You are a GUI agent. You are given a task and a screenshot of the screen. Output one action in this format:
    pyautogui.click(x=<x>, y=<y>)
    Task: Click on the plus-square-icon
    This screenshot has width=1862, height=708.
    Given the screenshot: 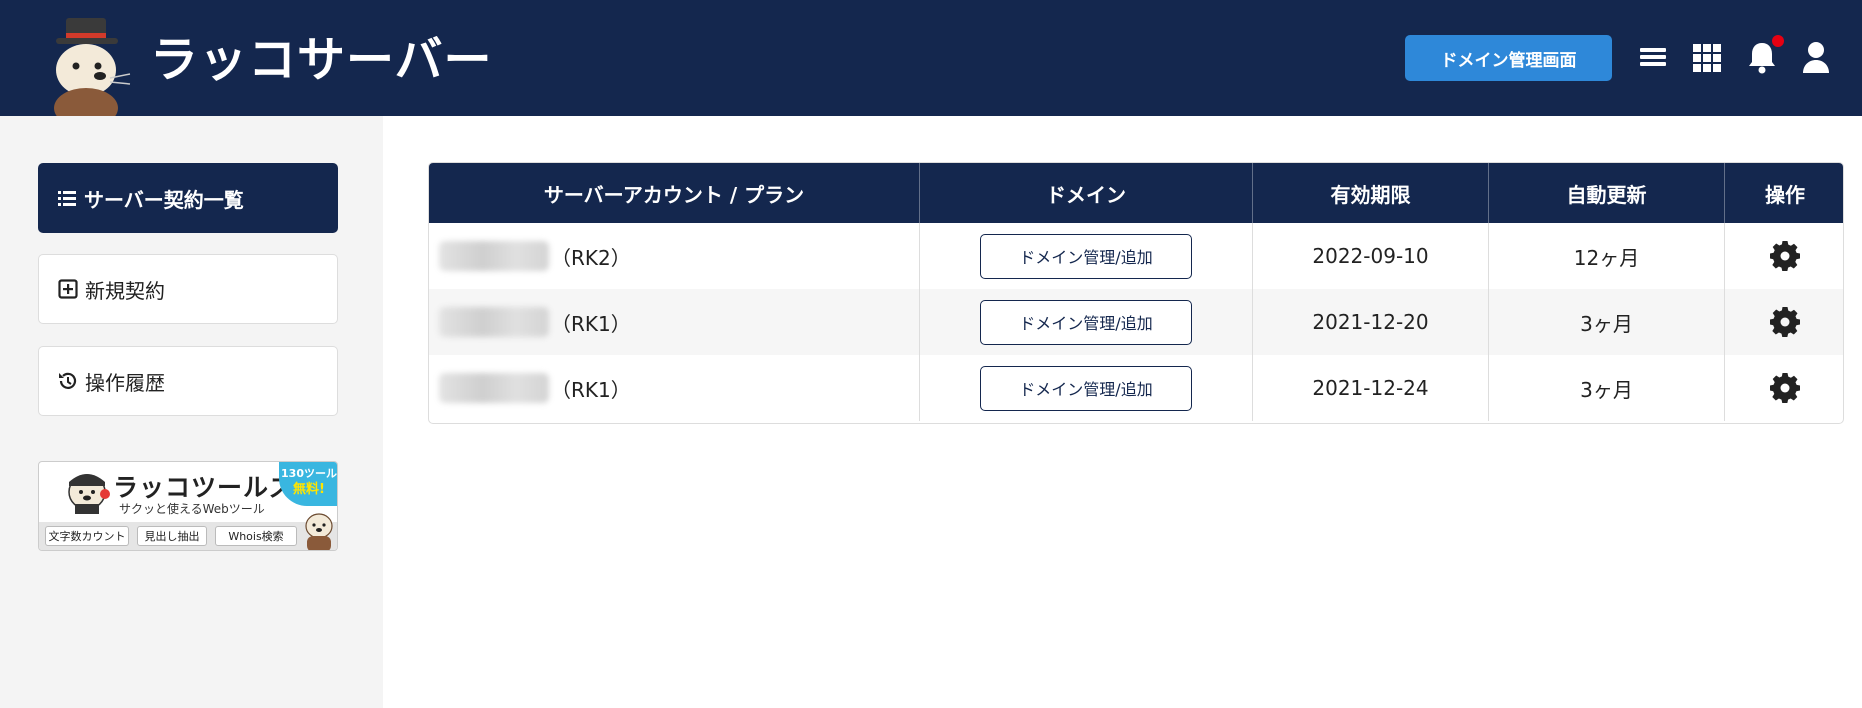 What is the action you would take?
    pyautogui.click(x=68, y=289)
    